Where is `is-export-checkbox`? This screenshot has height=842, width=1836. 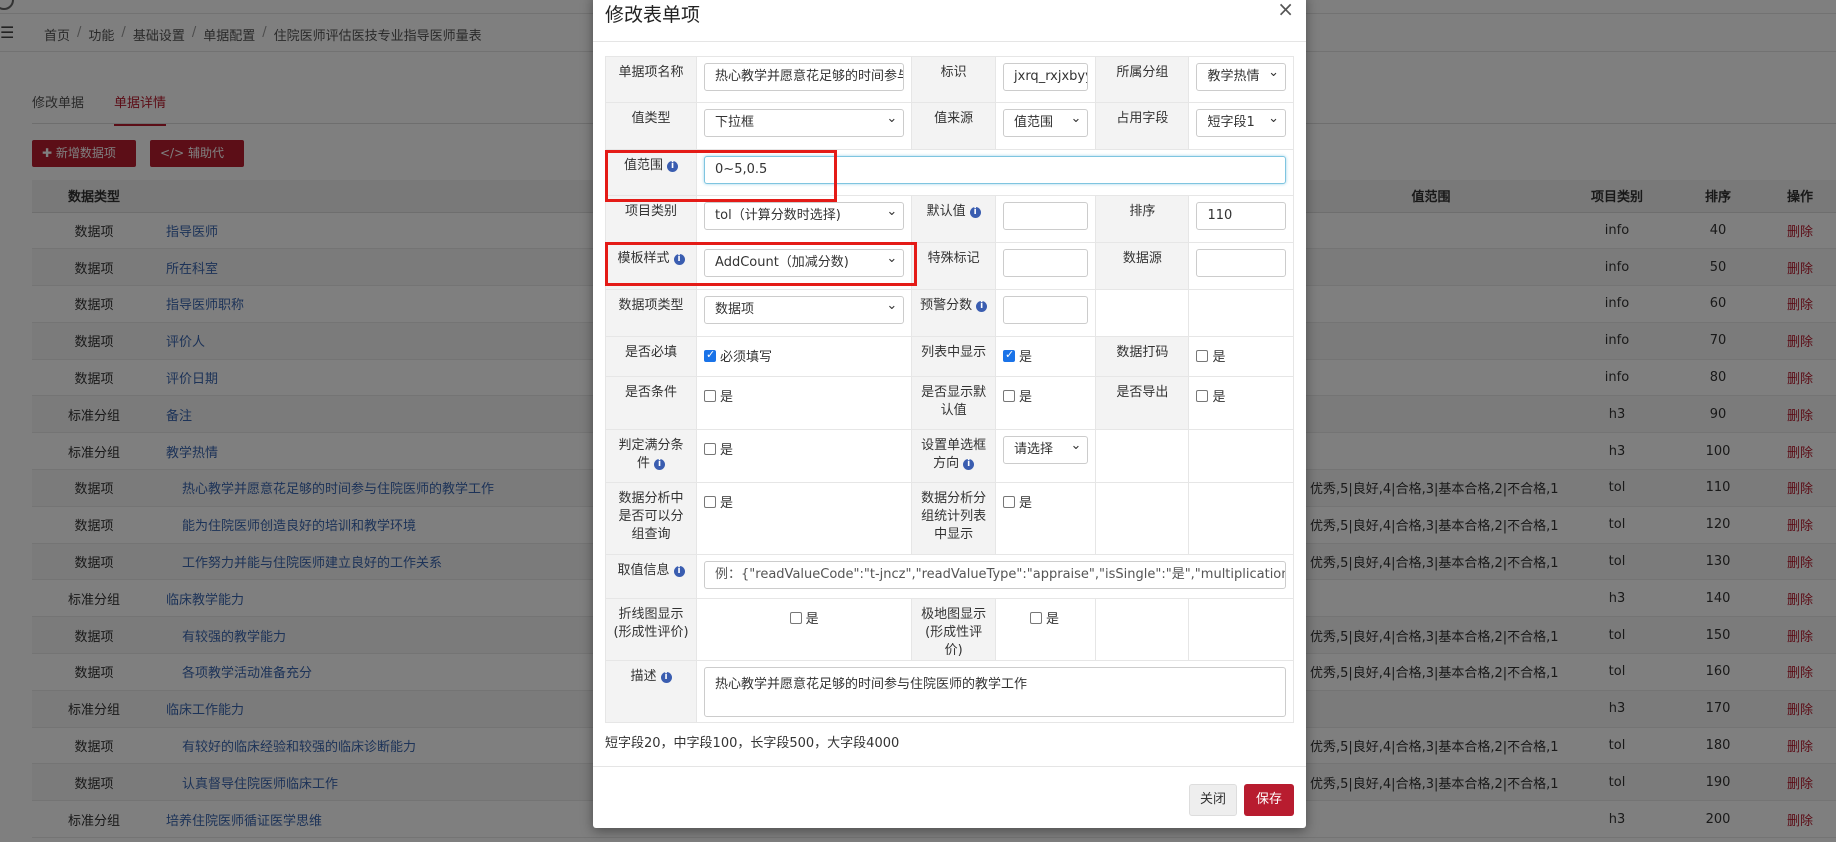
is-export-checkbox is located at coordinates (1202, 396).